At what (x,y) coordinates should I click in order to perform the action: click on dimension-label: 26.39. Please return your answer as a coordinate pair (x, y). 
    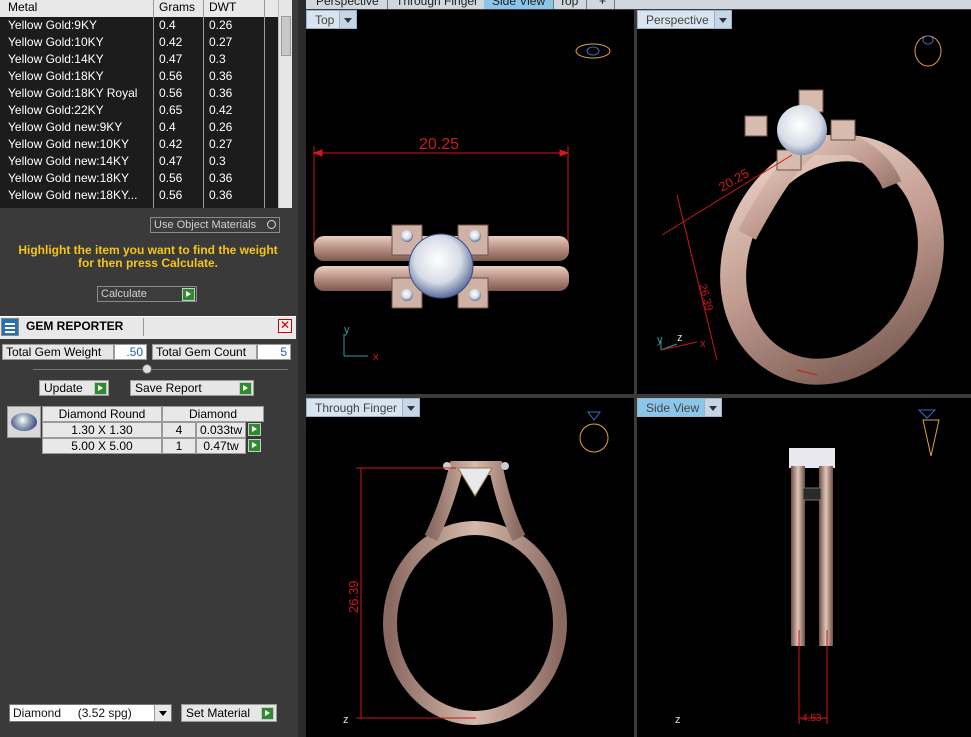
    Looking at the image, I should click on (353, 596).